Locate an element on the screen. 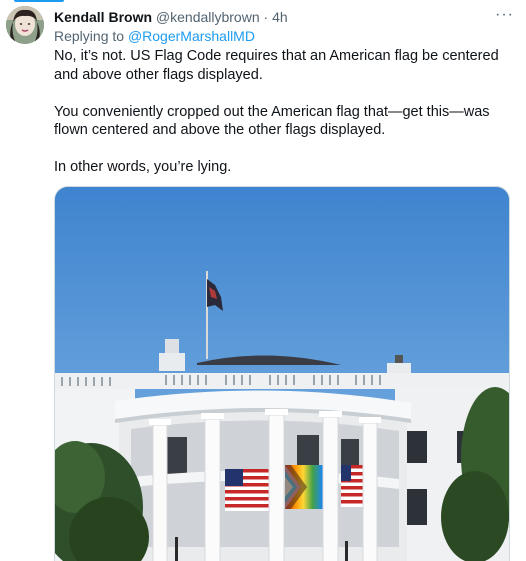 The height and width of the screenshot is (561, 526). author-handle: @kendallybrown is located at coordinates (208, 17).